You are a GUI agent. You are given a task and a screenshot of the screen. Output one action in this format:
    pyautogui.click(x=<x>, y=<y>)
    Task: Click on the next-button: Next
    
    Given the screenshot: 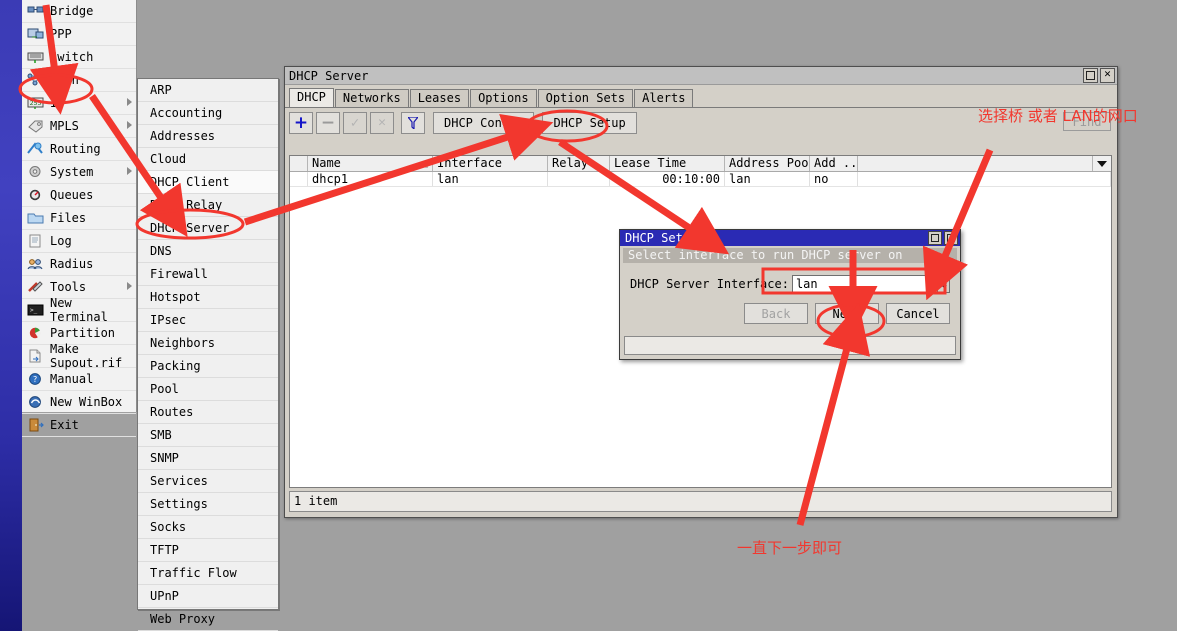 What is the action you would take?
    pyautogui.click(x=847, y=313)
    